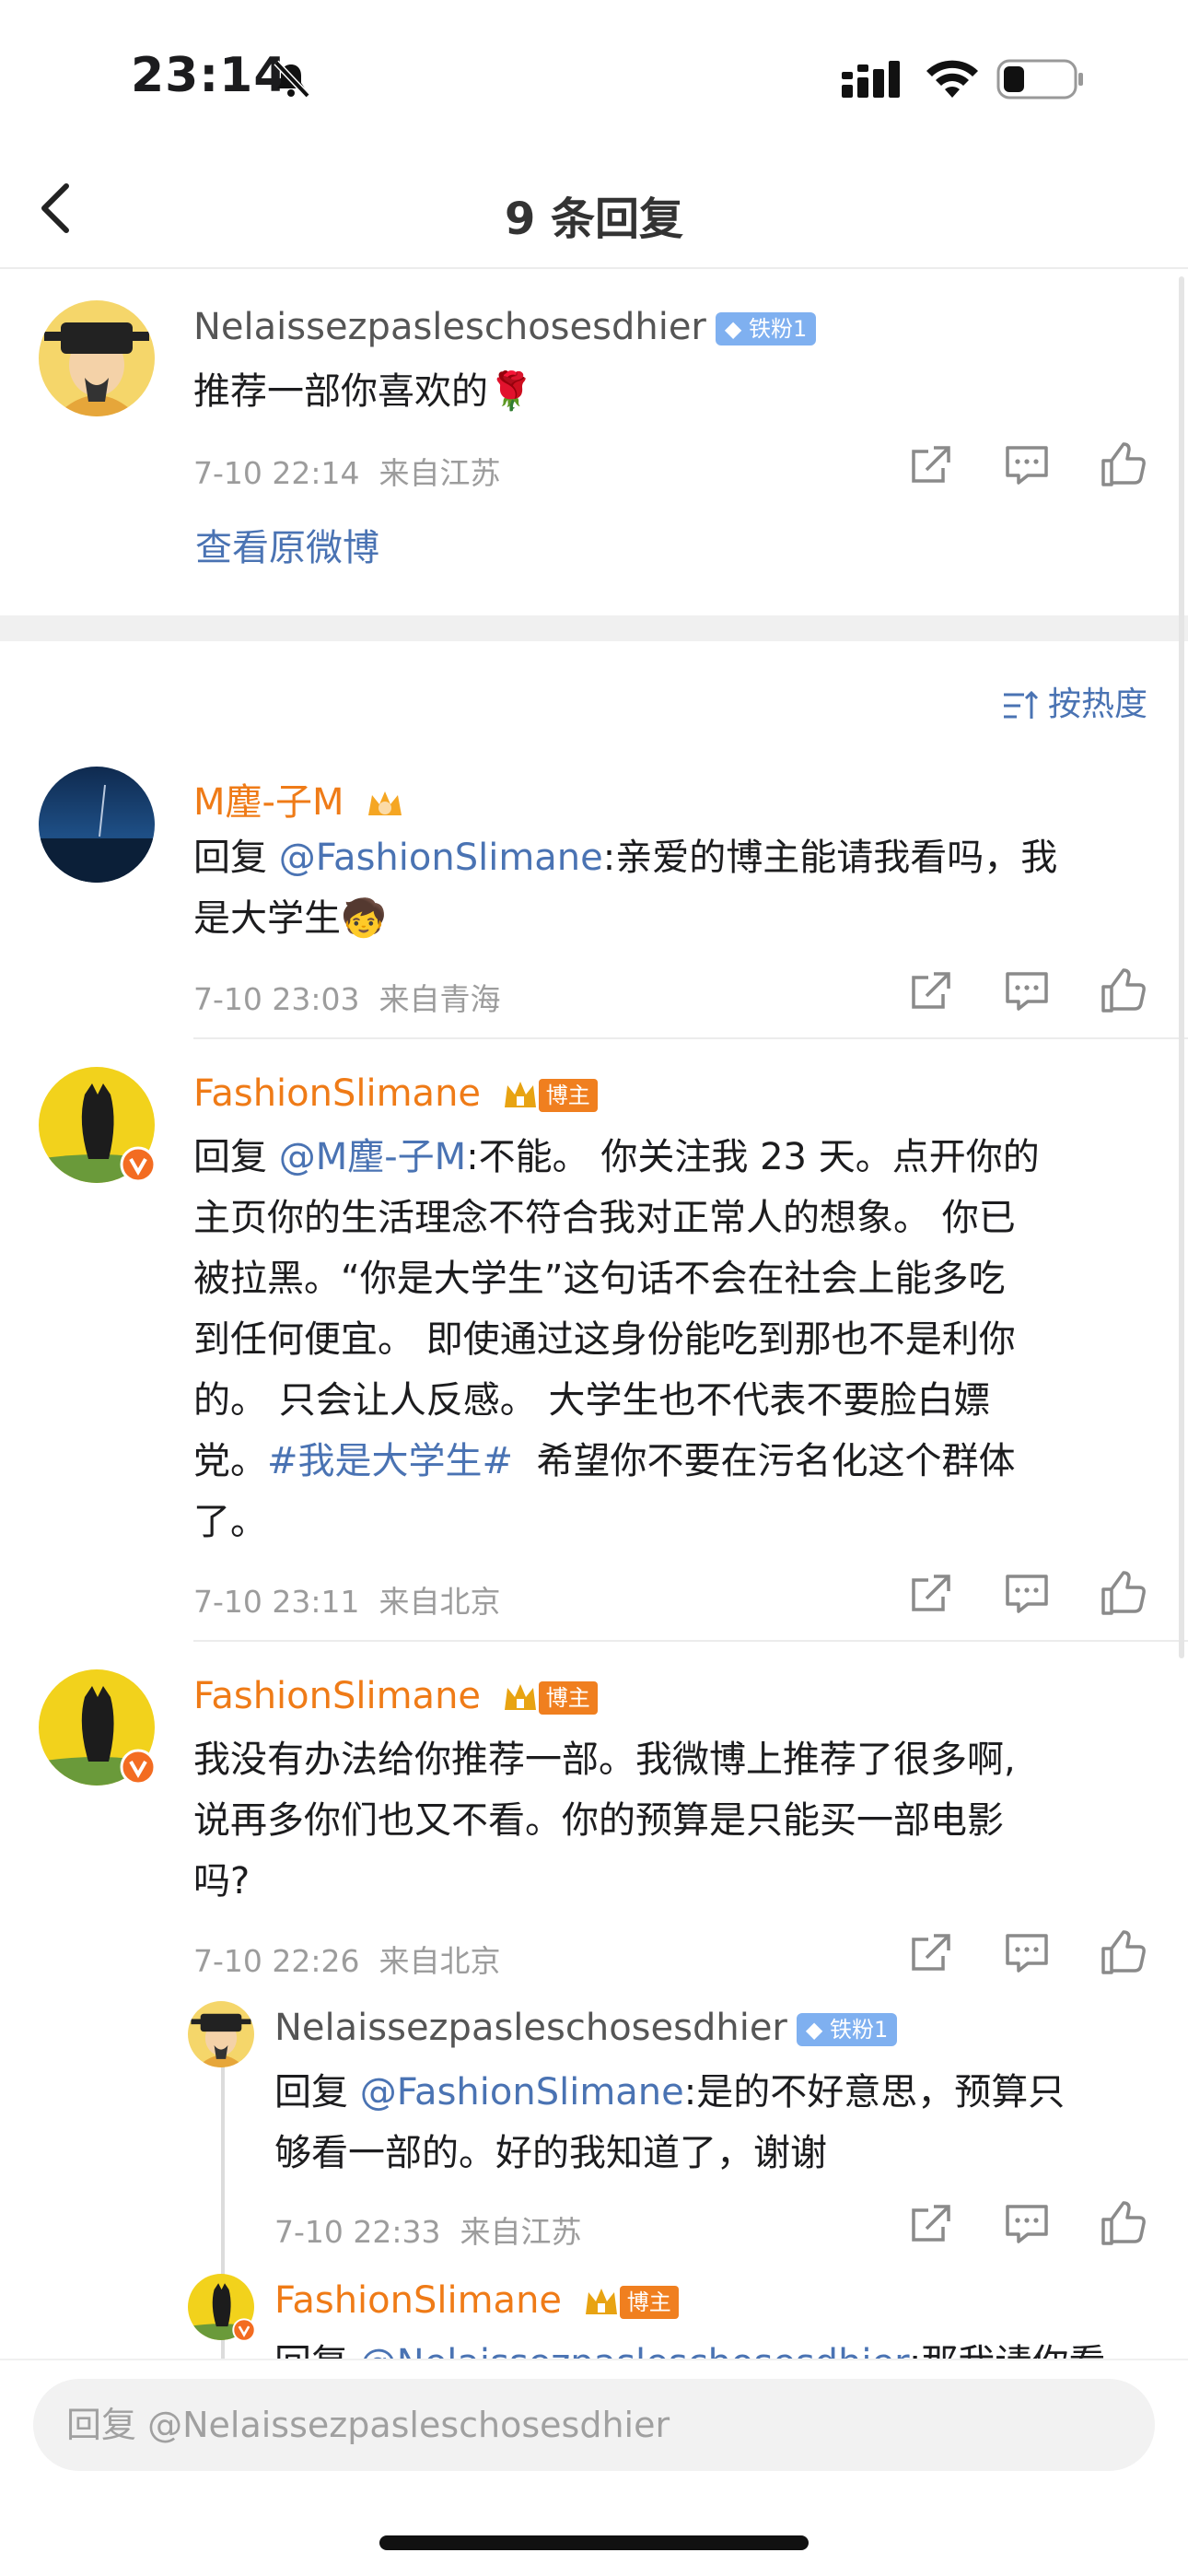  Describe the element at coordinates (287, 544) in the screenshot. I see `view-original-link: 查看原微博` at that location.